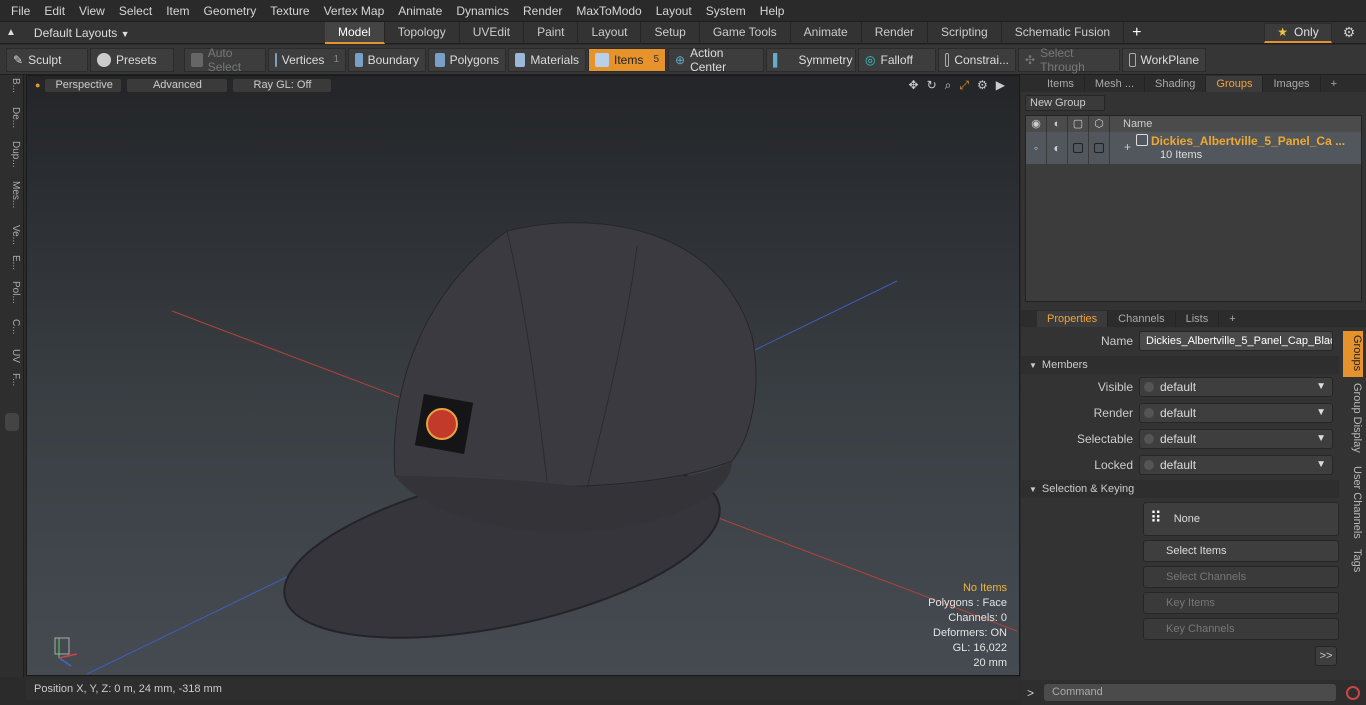 The height and width of the screenshot is (705, 1366). I want to click on select-cube-icon: ▢, so click(1078, 124).